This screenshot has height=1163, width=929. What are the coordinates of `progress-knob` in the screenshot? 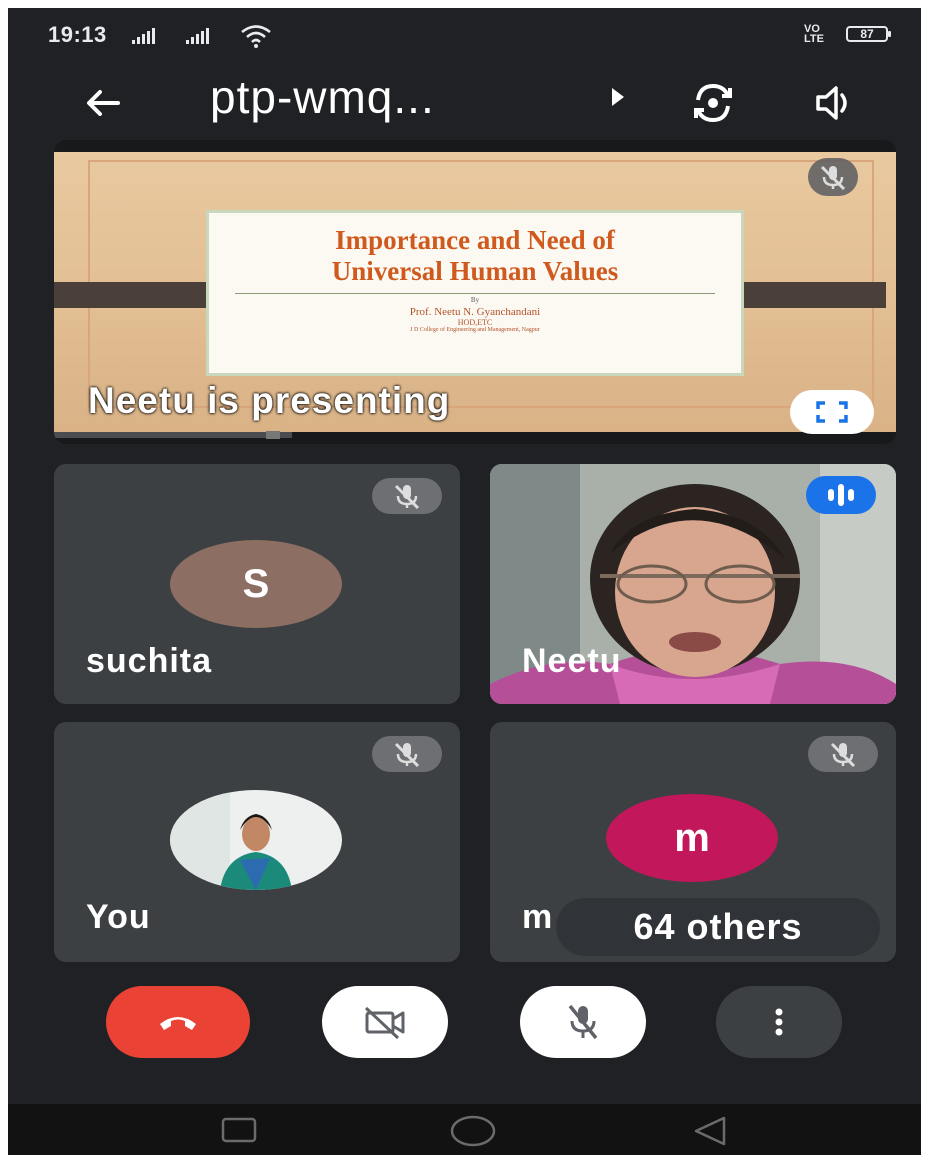 It's located at (273, 435).